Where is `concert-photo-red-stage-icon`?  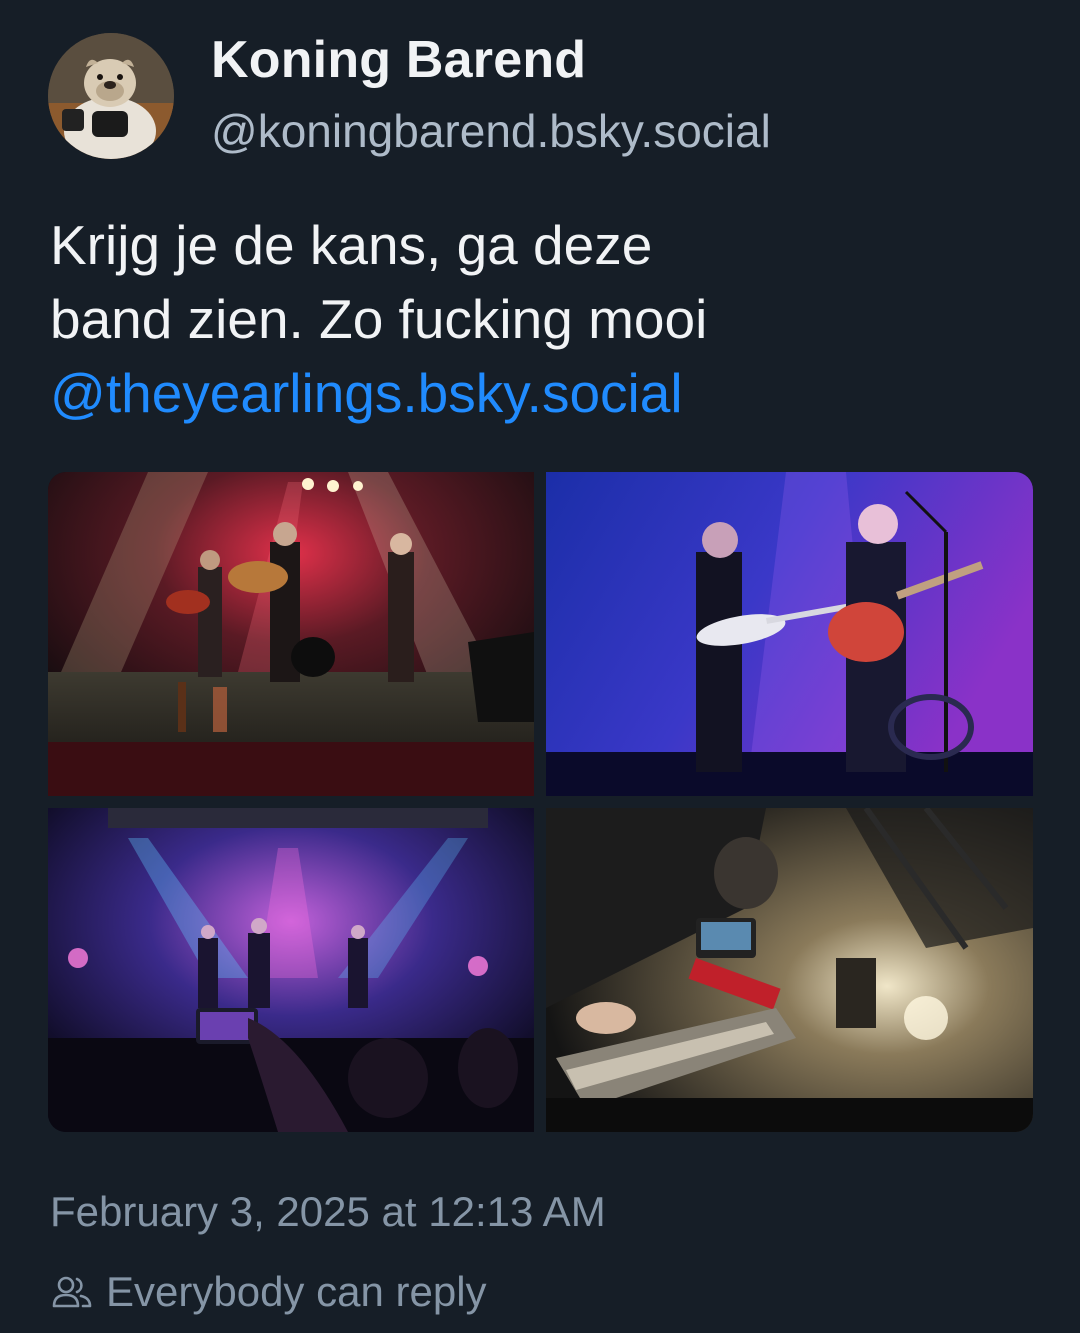
concert-photo-red-stage-icon is located at coordinates (291, 634).